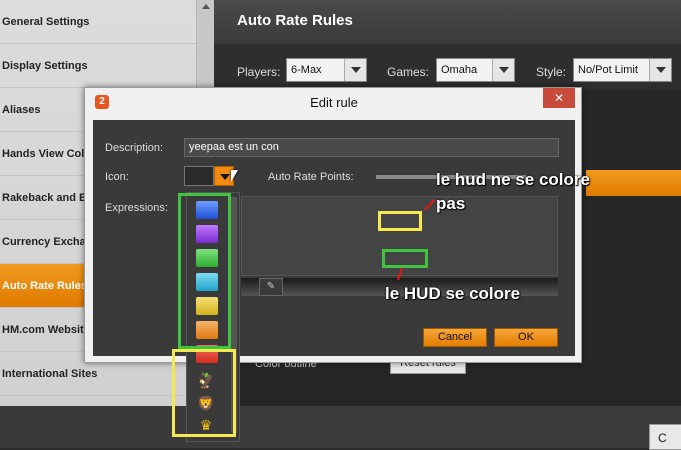 The height and width of the screenshot is (450, 681). I want to click on annotation-arrows, so click(416, 240).